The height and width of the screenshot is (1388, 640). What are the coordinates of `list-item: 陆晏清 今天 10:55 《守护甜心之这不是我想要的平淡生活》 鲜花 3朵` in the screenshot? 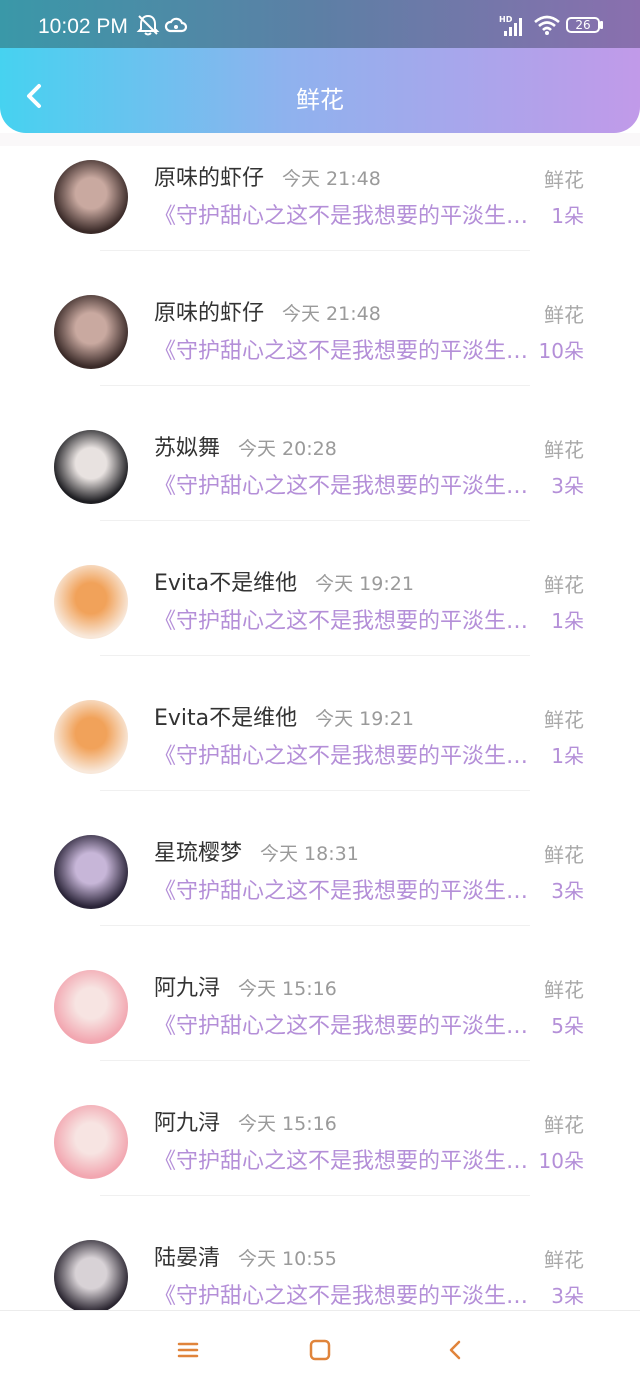 It's located at (320, 1259).